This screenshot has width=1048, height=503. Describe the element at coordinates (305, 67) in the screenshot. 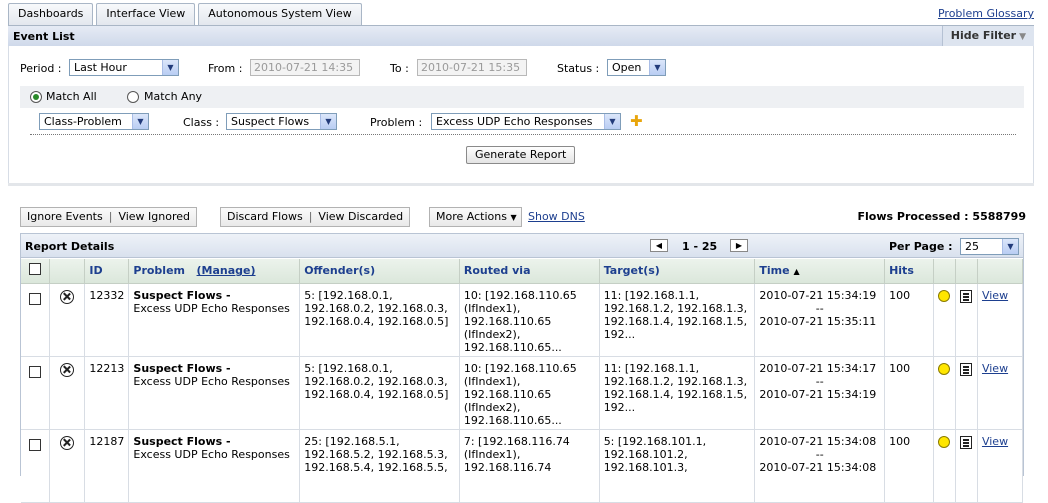

I see `from-input: 2010-07-21 14:35` at that location.